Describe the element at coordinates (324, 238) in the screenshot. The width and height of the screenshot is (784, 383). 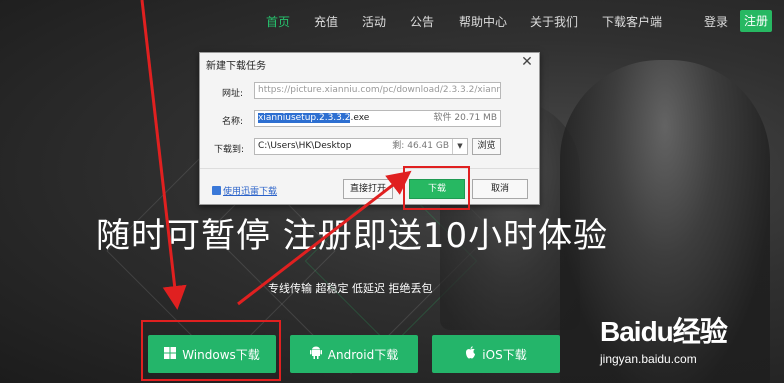
I see `arrow-to-download` at that location.